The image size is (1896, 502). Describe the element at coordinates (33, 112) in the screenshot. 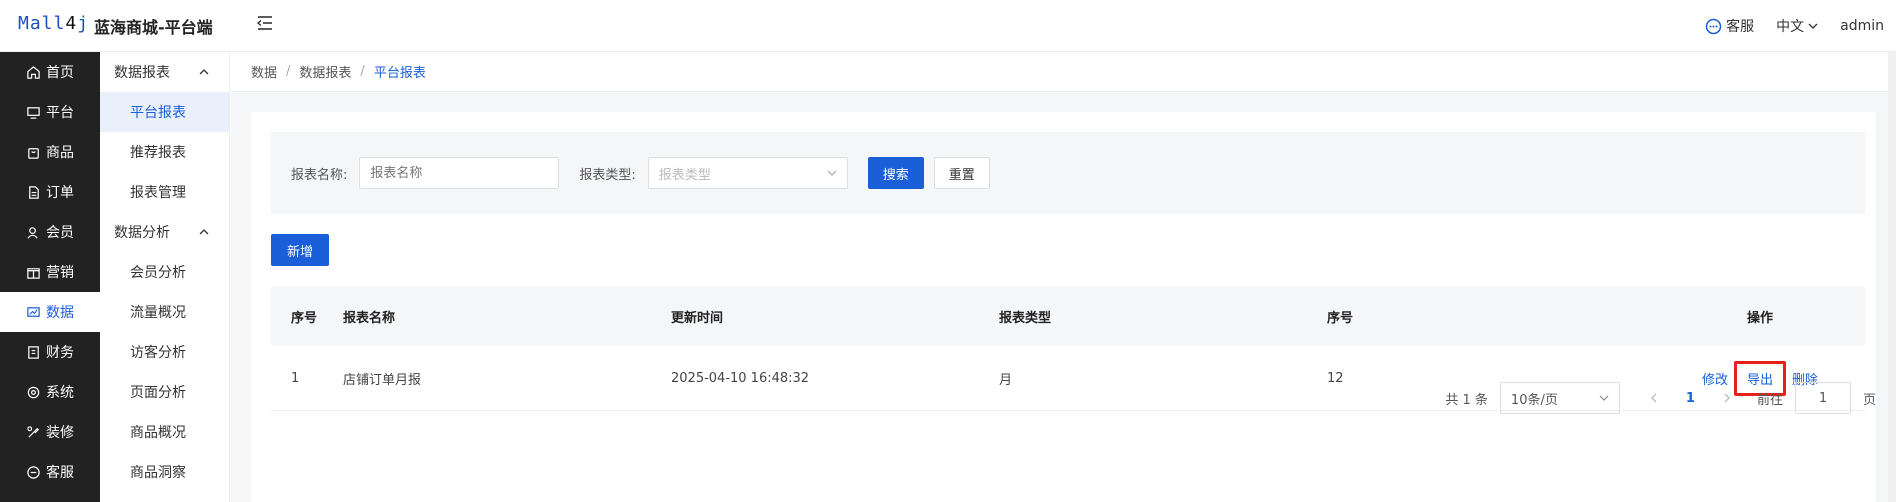

I see `monitor-icon` at that location.